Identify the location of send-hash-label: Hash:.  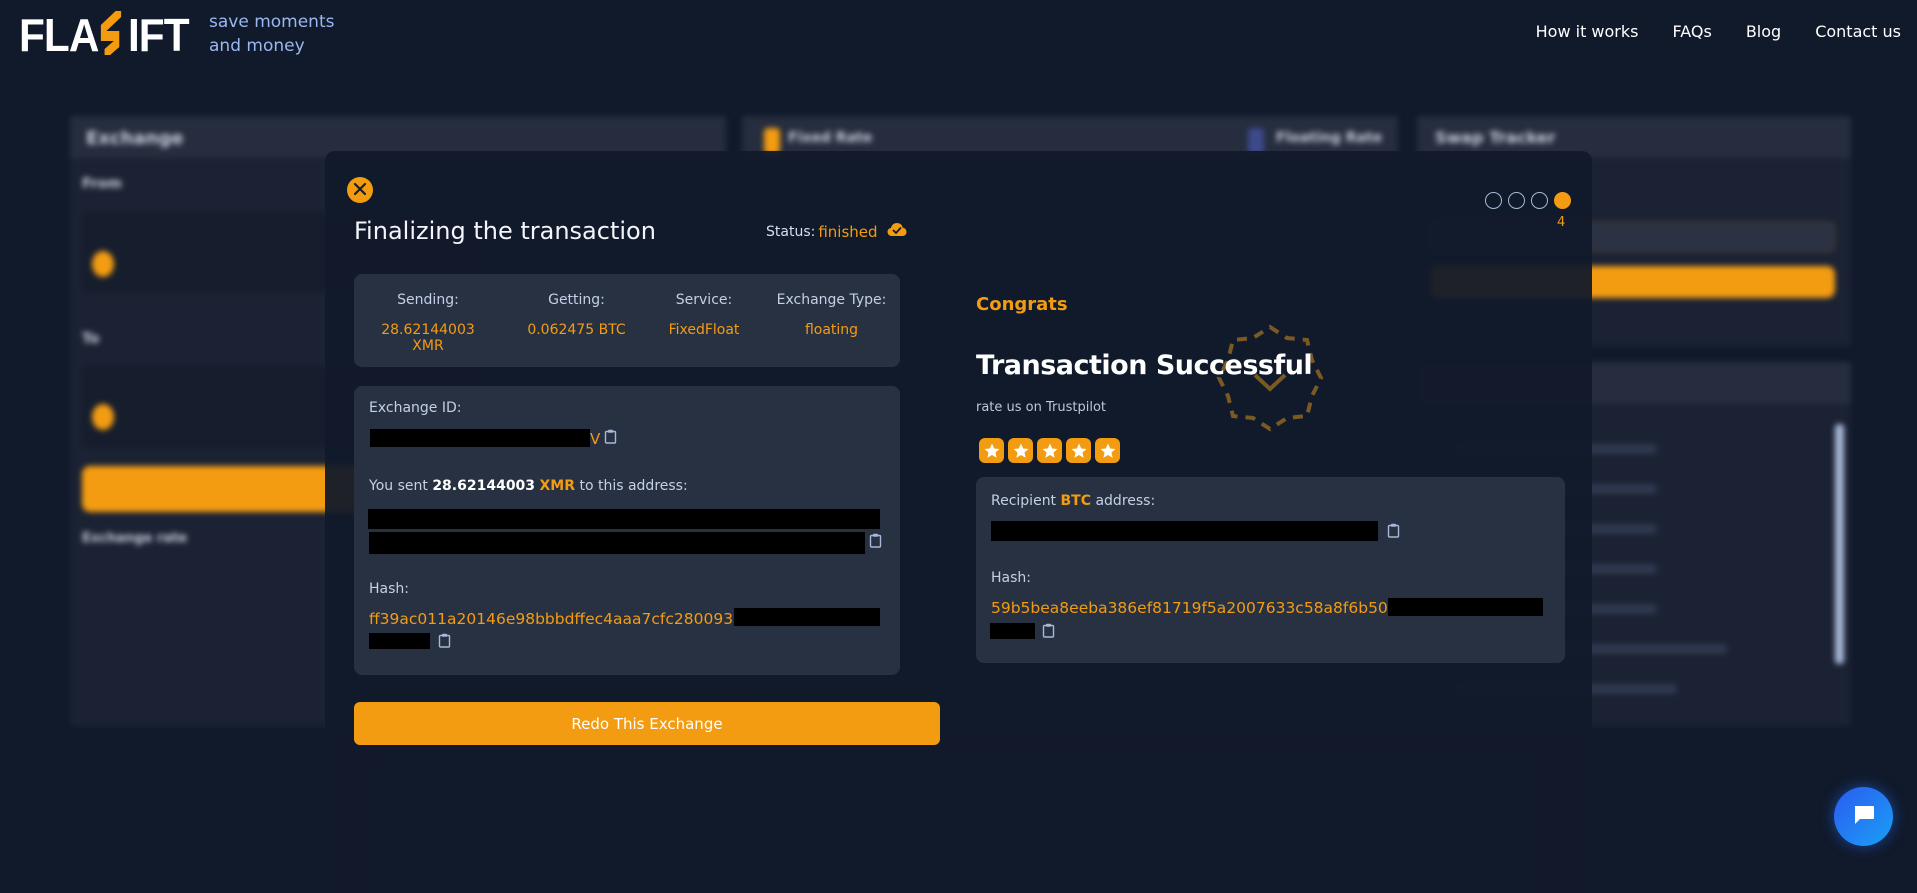
(389, 589).